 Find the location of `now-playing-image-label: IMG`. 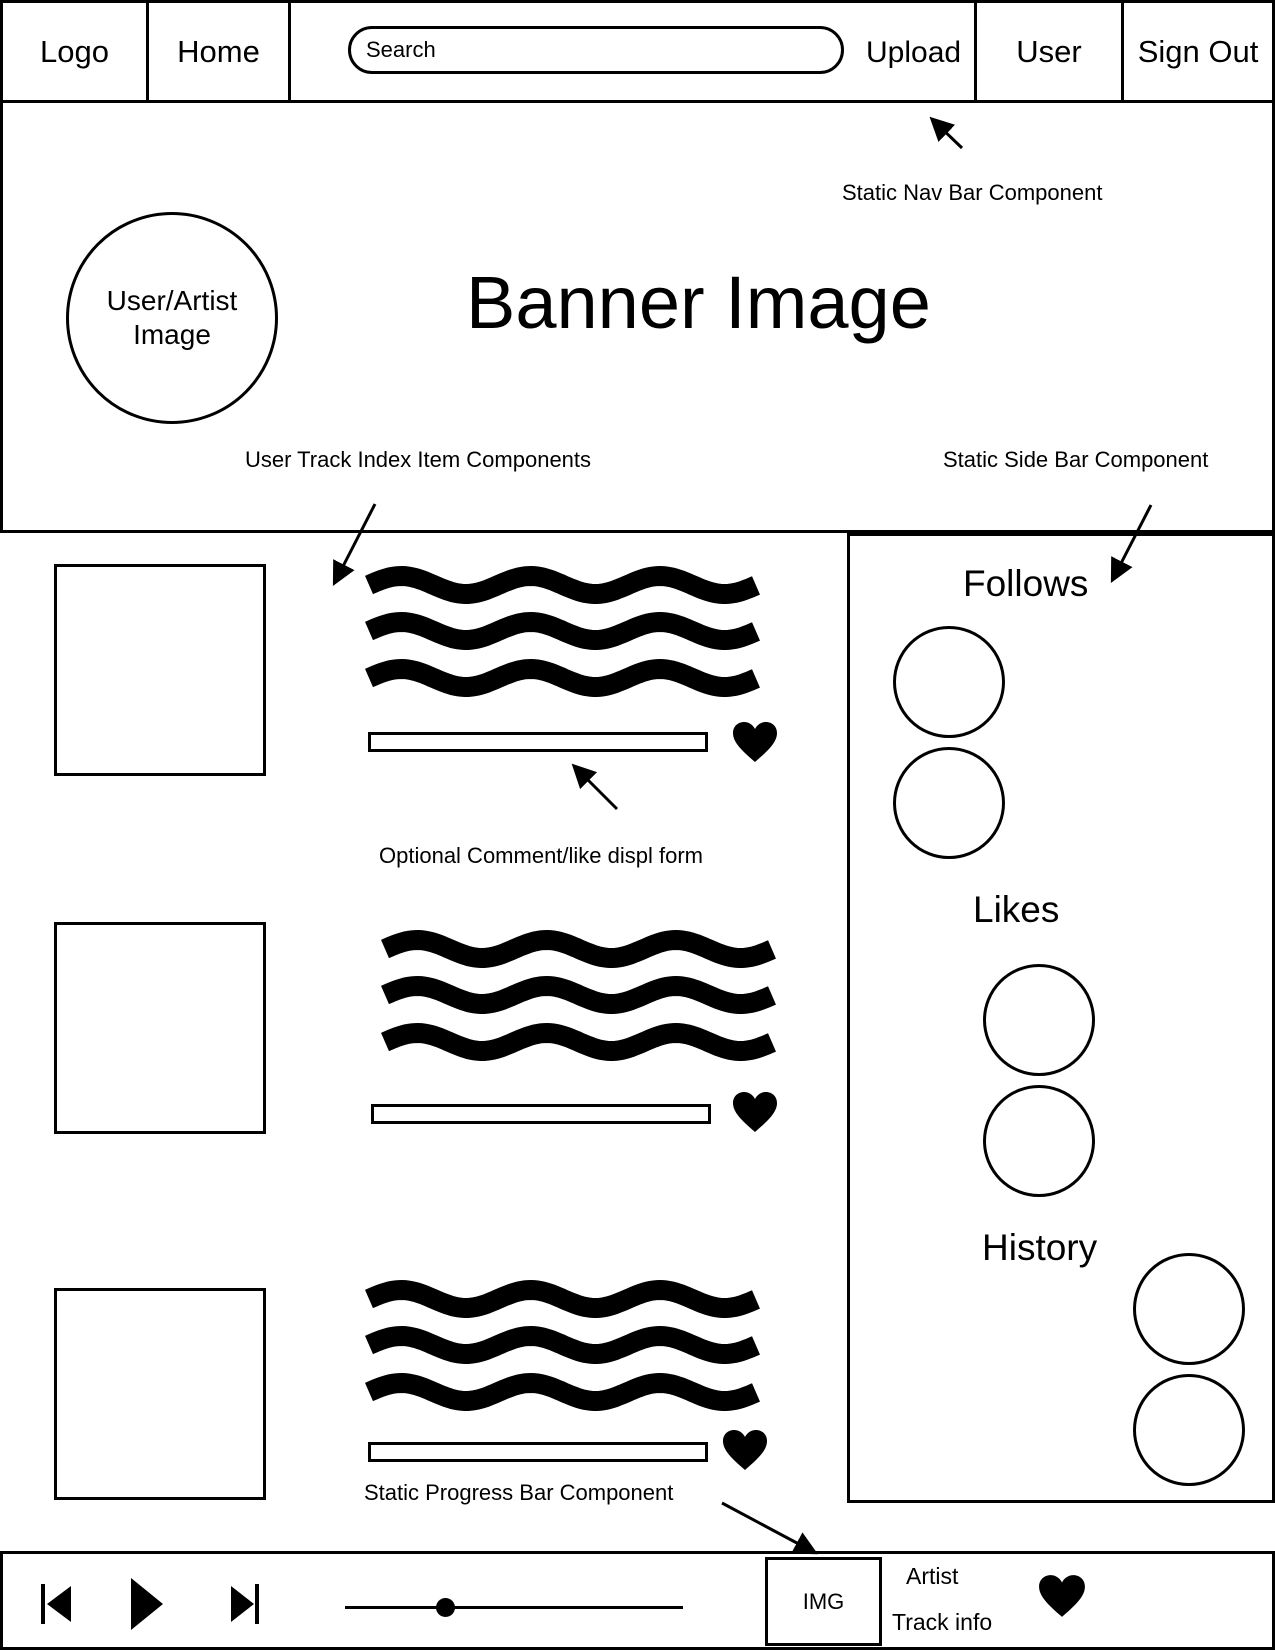

now-playing-image-label: IMG is located at coordinates (823, 1601).